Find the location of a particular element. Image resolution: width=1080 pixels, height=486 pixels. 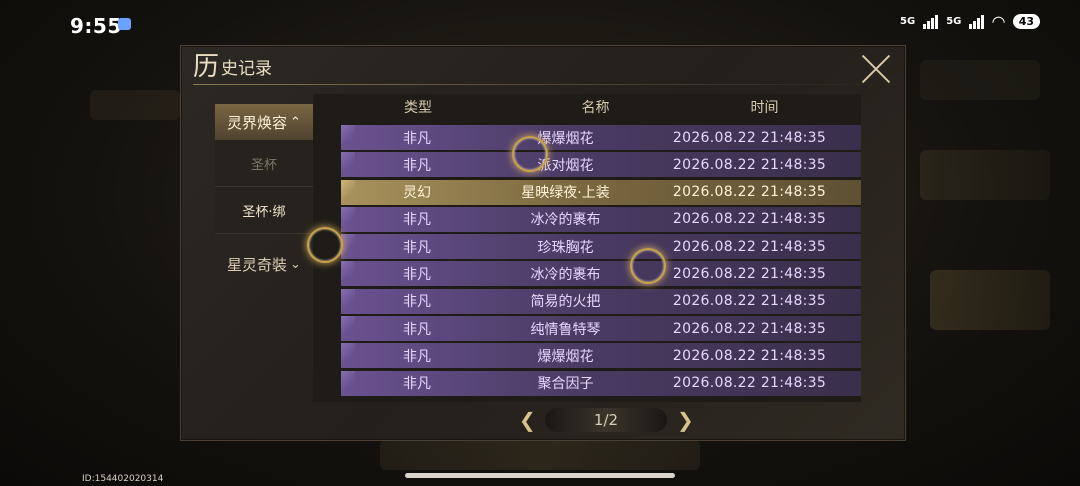

category-sidebar: 灵界焕容 ⌃ 圣杯 圣杯·绑 星灵奇裝 ⌄ is located at coordinates (264, 197).